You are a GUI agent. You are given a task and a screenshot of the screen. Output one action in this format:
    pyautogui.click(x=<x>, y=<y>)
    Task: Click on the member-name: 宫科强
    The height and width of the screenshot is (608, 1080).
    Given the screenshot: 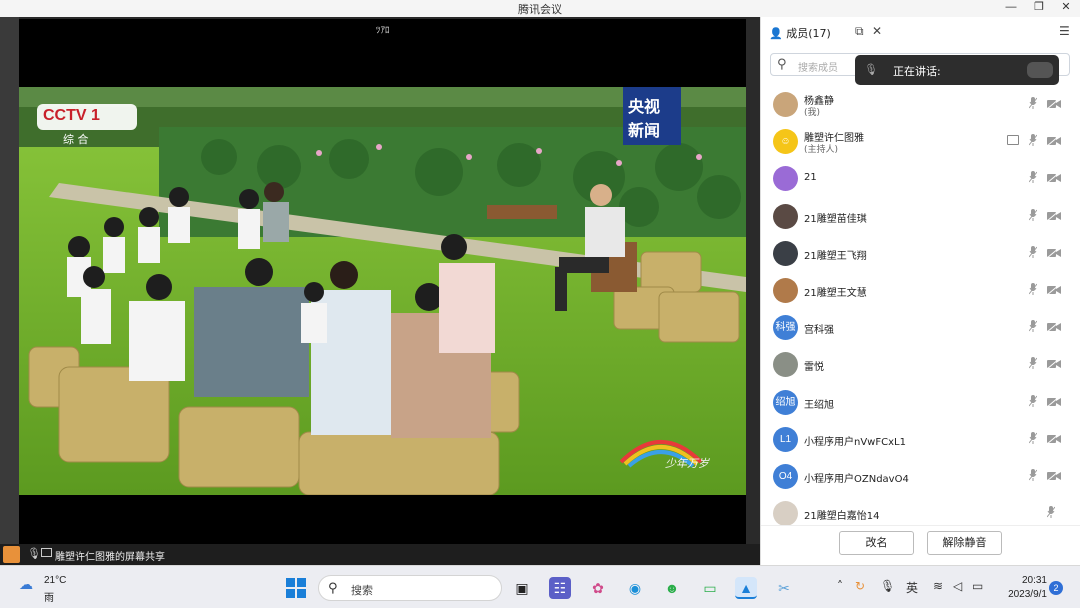 What is the action you would take?
    pyautogui.click(x=819, y=331)
    